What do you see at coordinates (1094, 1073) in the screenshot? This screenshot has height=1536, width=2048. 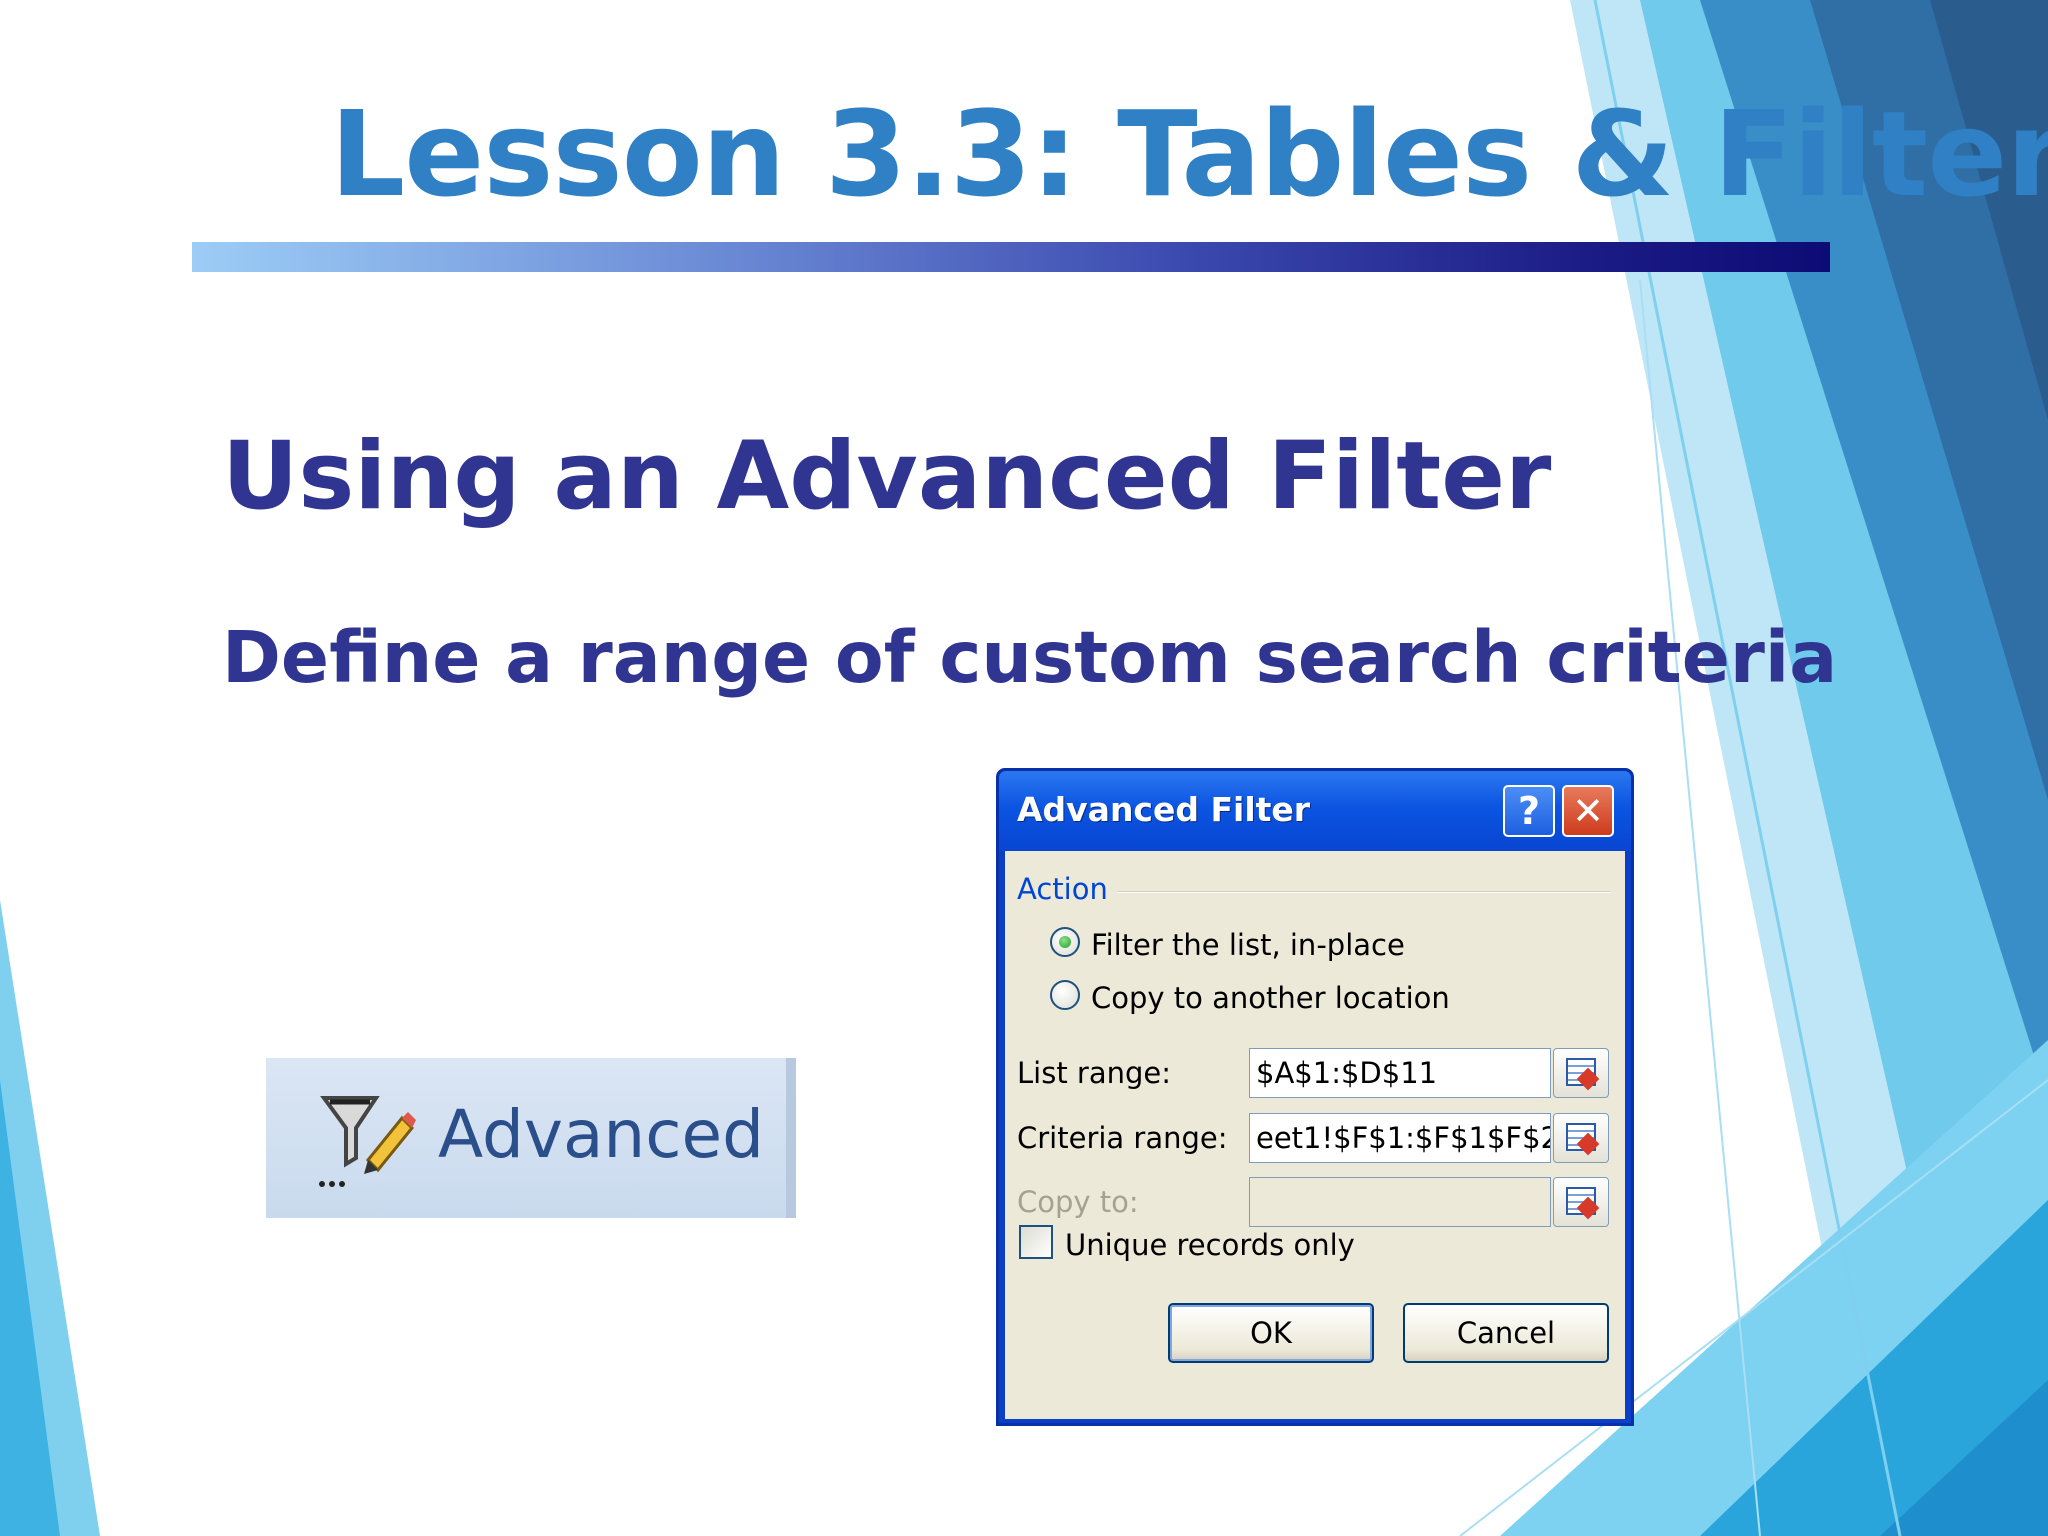 I see `list-range-label: List range:` at bounding box center [1094, 1073].